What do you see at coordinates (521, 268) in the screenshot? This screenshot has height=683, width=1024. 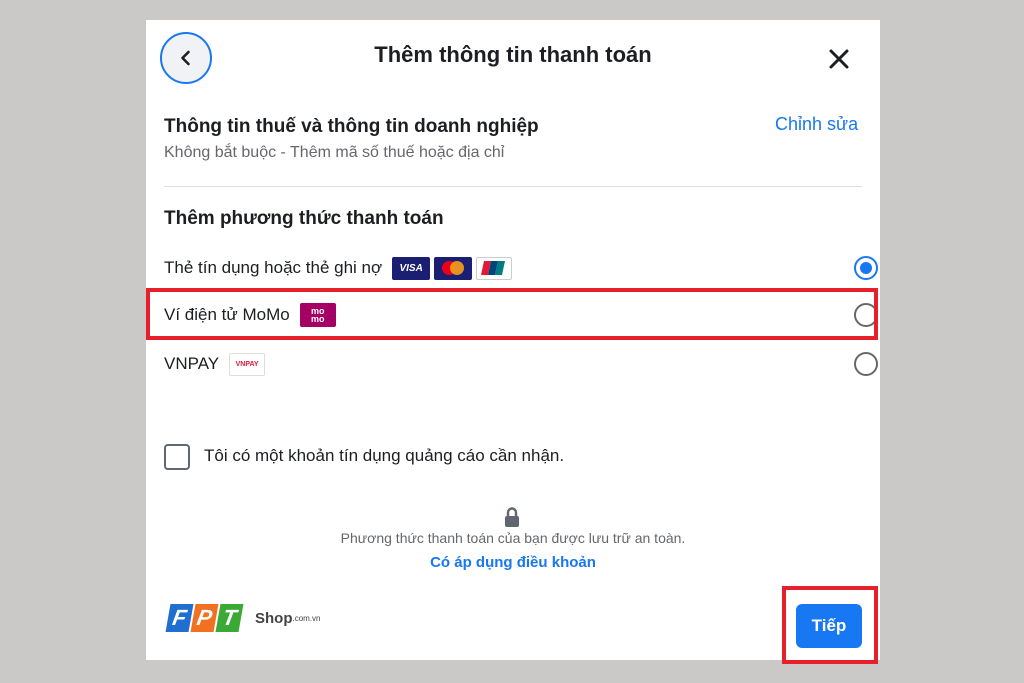 I see `payment-option-card: Thẻ tín dụng hoặc thẻ ghi nợ VISA` at bounding box center [521, 268].